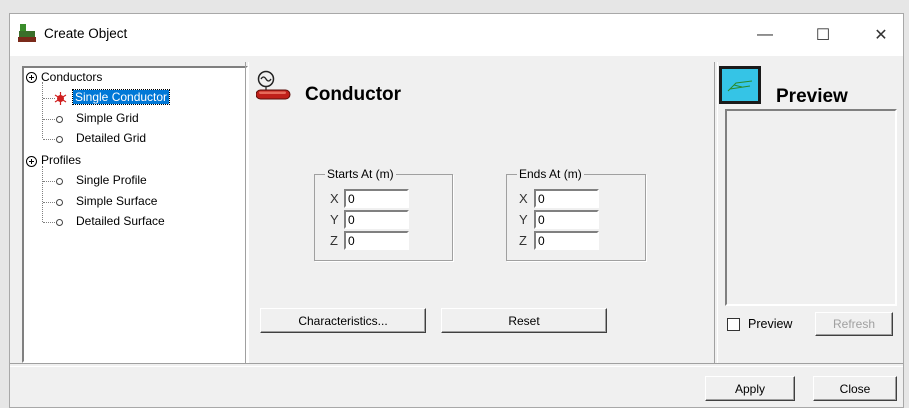  What do you see at coordinates (524, 320) in the screenshot?
I see `reset-button: Reset` at bounding box center [524, 320].